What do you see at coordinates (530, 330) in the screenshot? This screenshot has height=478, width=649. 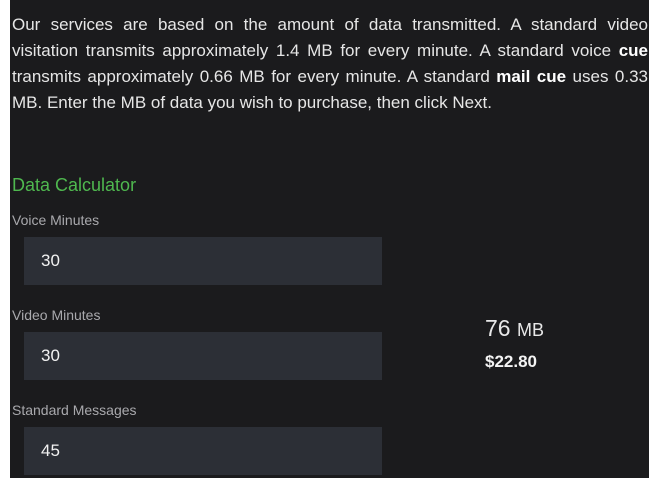 I see `total-mb-unit: MB` at bounding box center [530, 330].